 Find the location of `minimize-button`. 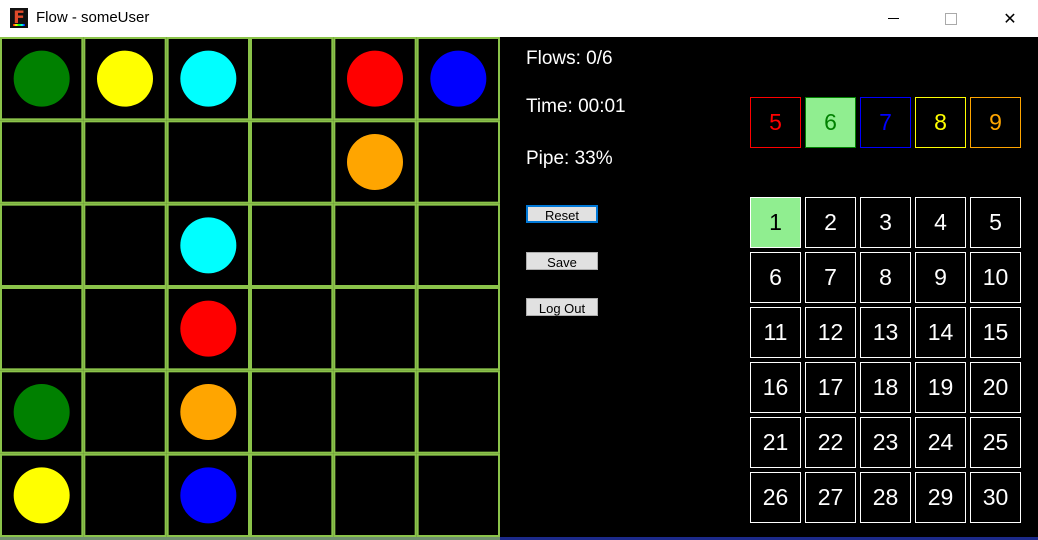

minimize-button is located at coordinates (893, 18).